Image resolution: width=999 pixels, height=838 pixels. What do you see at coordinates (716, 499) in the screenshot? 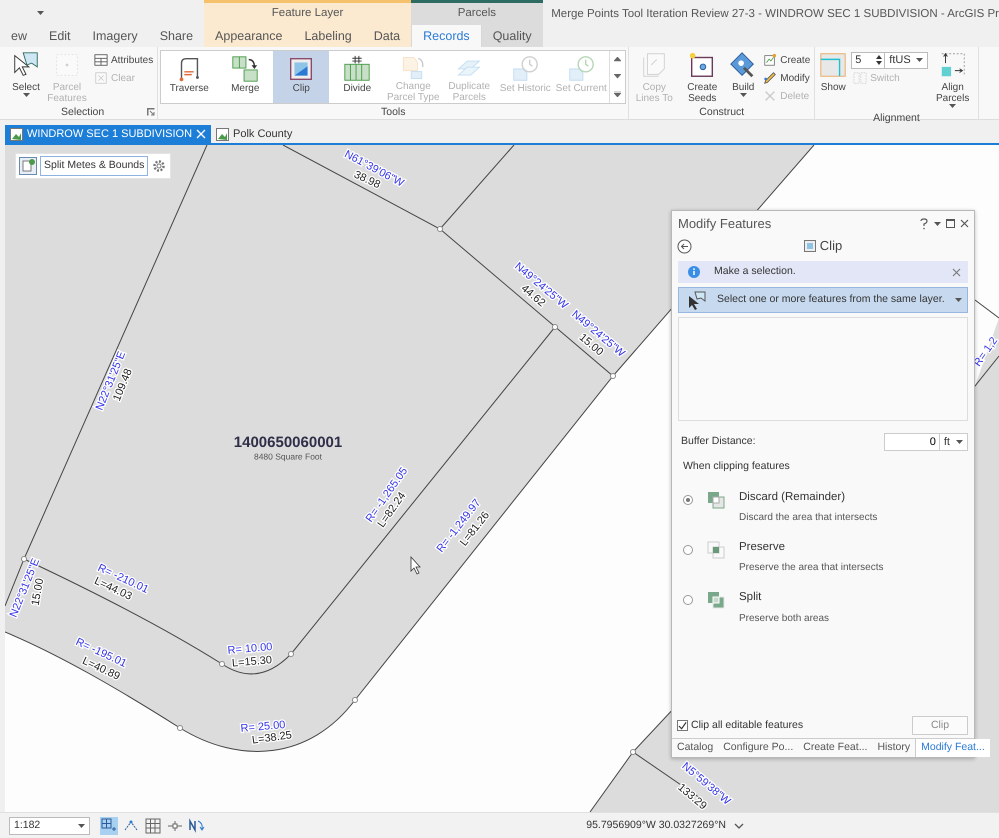
I see `discard-icon` at bounding box center [716, 499].